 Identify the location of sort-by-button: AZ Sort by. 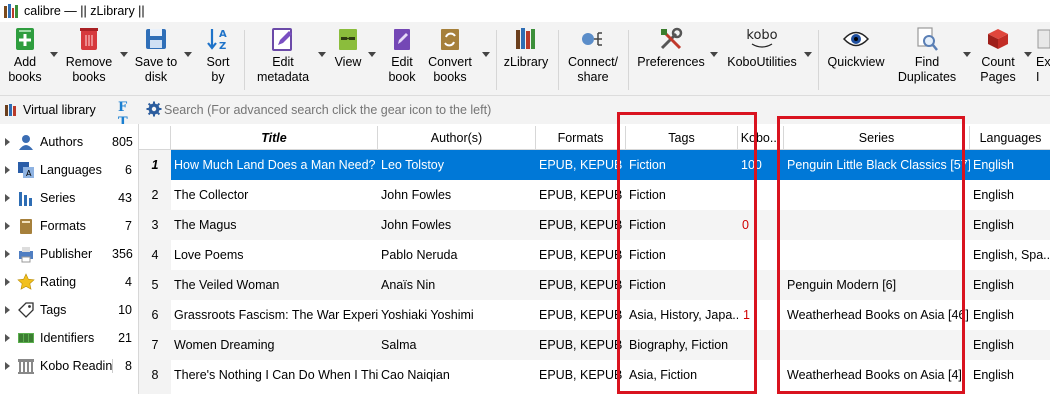
(218, 59).